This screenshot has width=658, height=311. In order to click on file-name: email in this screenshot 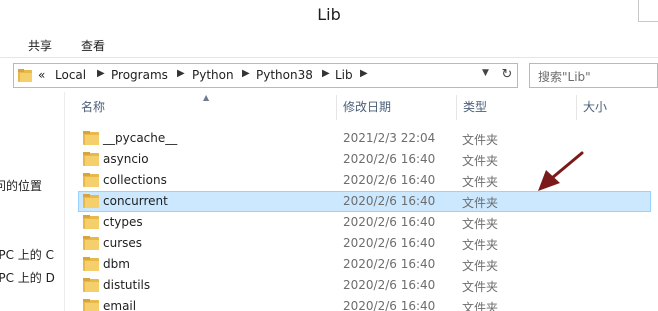, I will do `click(120, 305)`.